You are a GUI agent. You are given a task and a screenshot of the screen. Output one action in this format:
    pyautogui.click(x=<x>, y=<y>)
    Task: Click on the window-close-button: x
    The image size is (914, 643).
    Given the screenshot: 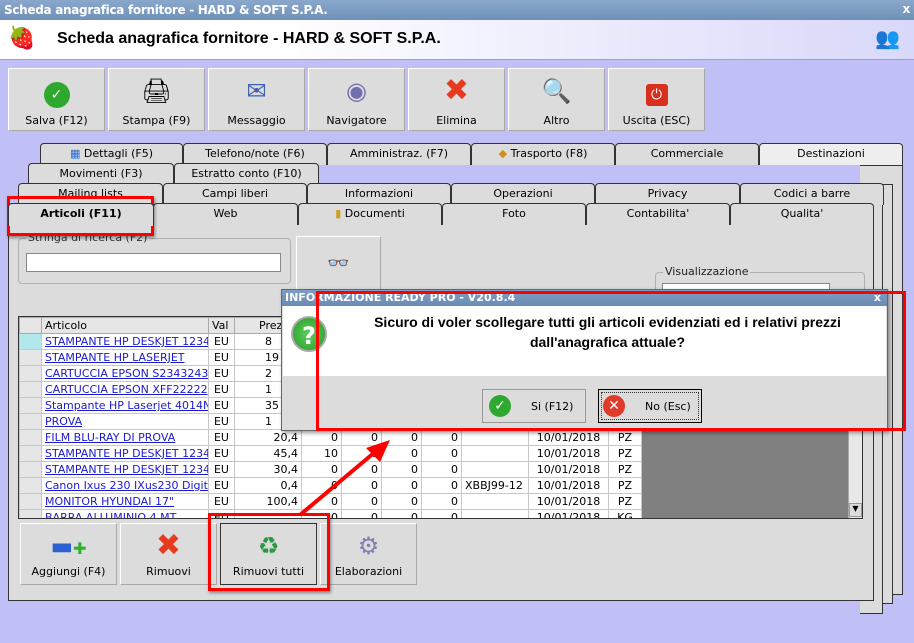 What is the action you would take?
    pyautogui.click(x=907, y=9)
    